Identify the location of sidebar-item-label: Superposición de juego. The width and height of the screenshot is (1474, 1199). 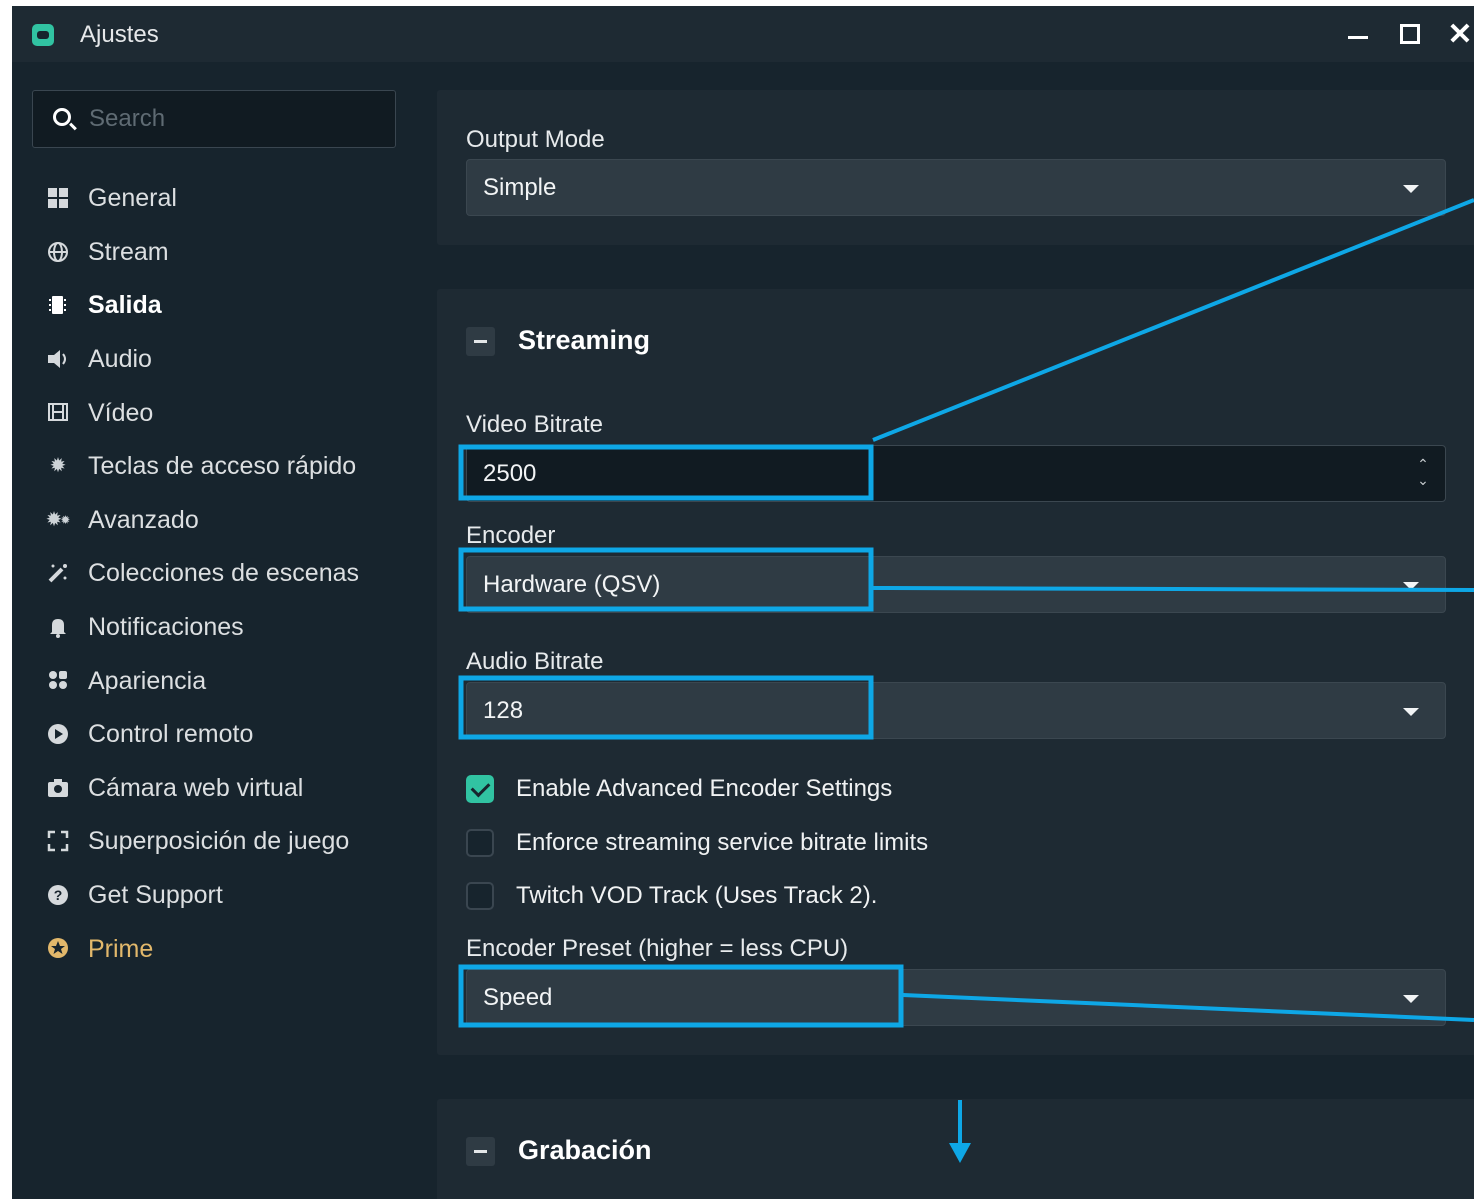
(219, 841).